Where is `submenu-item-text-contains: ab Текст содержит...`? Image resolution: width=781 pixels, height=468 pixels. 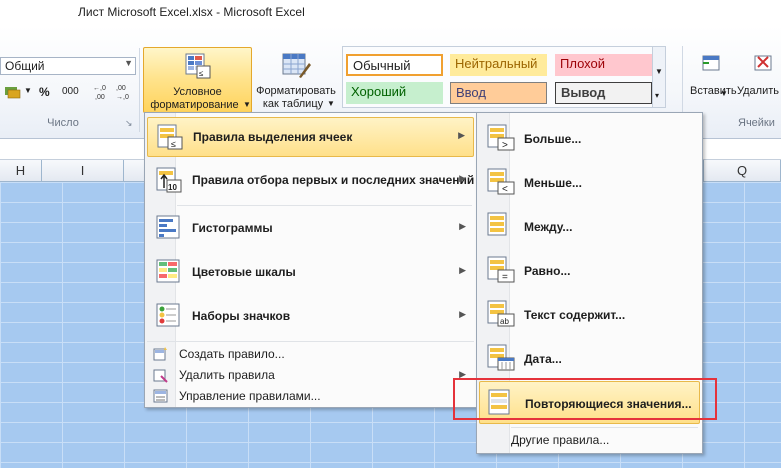 submenu-item-text-contains: ab Текст содержит... is located at coordinates (589, 314).